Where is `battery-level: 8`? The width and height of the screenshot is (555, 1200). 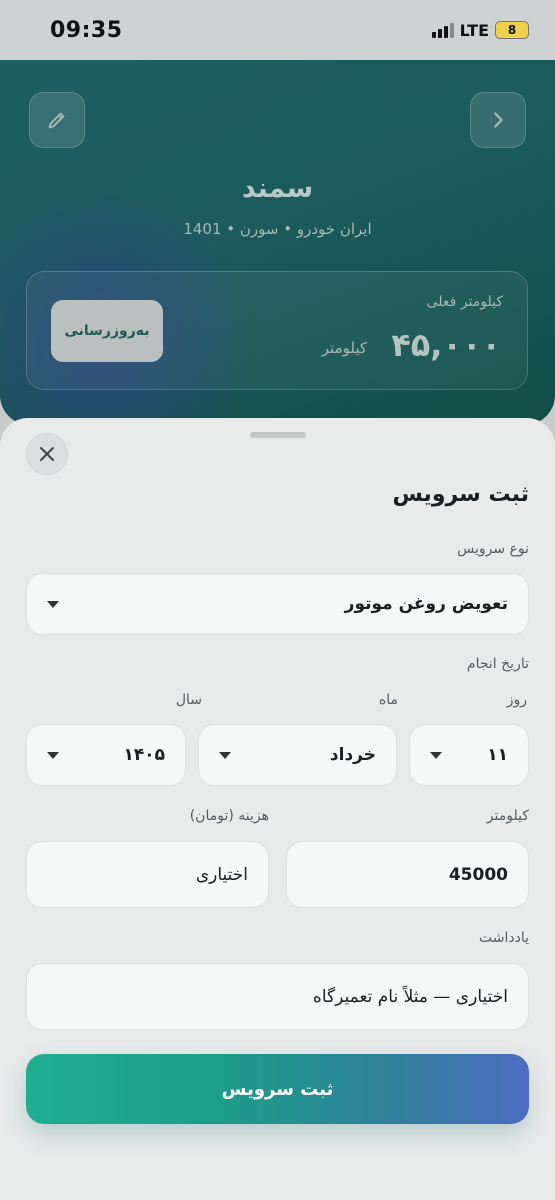 battery-level: 8 is located at coordinates (512, 30).